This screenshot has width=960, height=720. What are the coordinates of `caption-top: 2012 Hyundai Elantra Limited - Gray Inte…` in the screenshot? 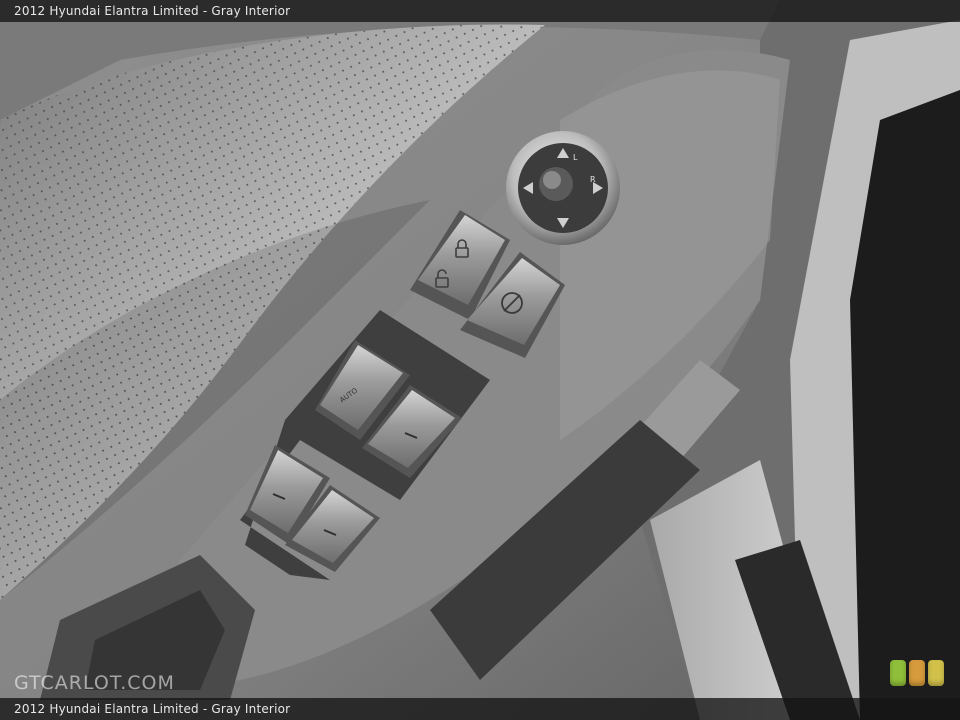 It's located at (480, 11).